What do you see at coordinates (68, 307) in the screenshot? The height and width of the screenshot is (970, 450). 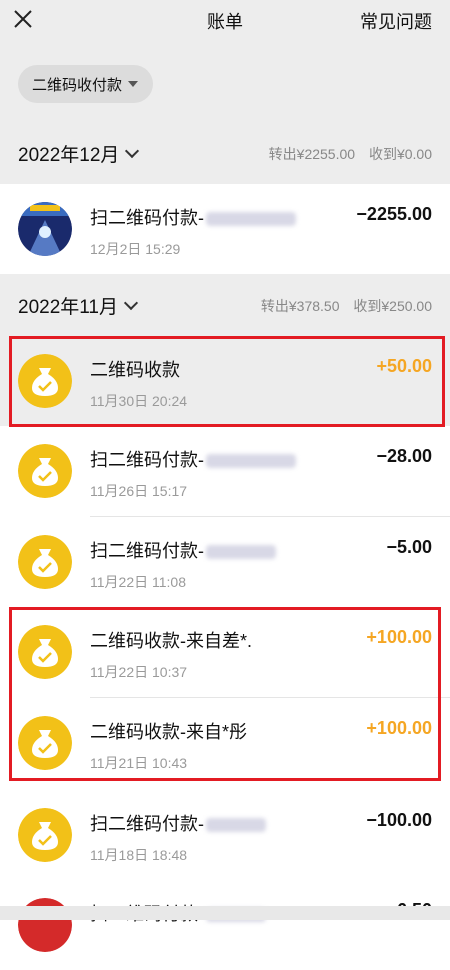 I see `month-label: 2022年11月` at bounding box center [68, 307].